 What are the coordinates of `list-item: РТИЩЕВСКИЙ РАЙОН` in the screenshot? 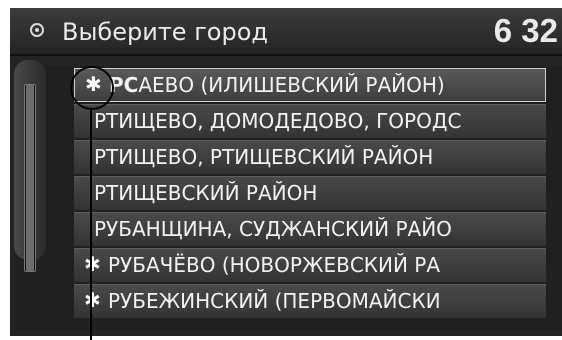 It's located at (310, 193).